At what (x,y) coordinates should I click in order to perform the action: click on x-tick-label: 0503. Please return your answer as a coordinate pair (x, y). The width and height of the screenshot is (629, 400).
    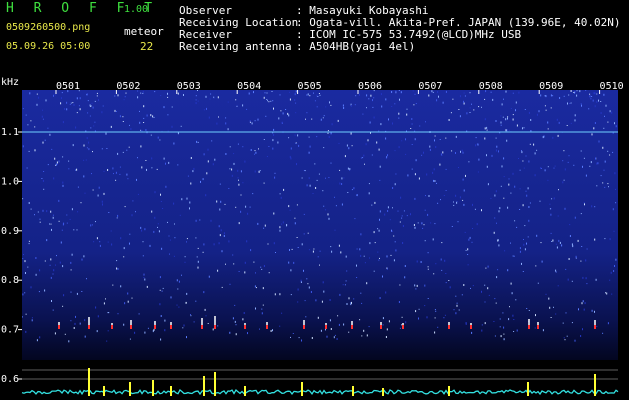
    Looking at the image, I should click on (189, 86).